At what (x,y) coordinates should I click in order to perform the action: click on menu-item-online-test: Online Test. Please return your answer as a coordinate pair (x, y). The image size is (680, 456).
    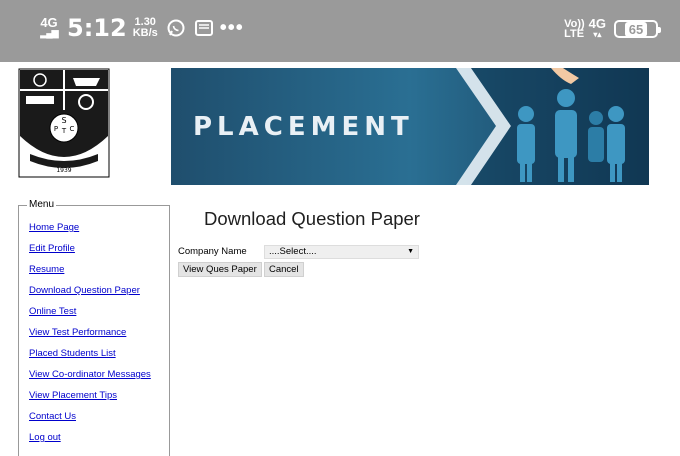
    Looking at the image, I should click on (90, 311).